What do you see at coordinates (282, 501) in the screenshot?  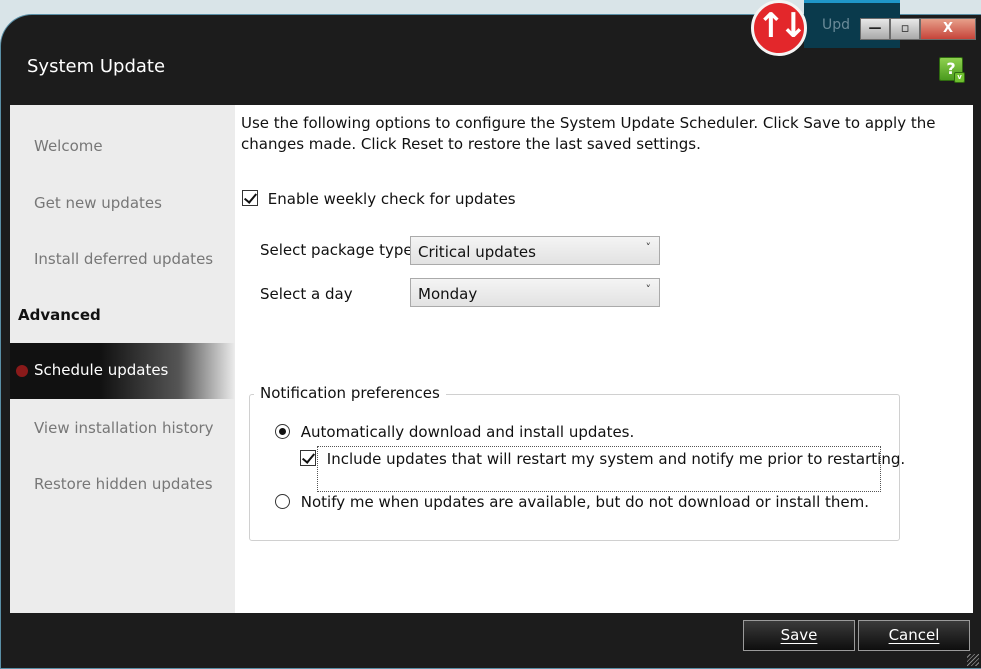 I see `notify-only-radio` at bounding box center [282, 501].